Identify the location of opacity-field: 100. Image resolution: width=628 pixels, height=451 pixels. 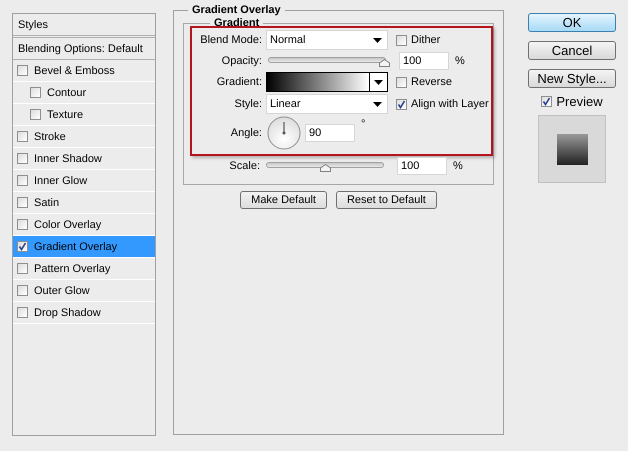
(424, 61).